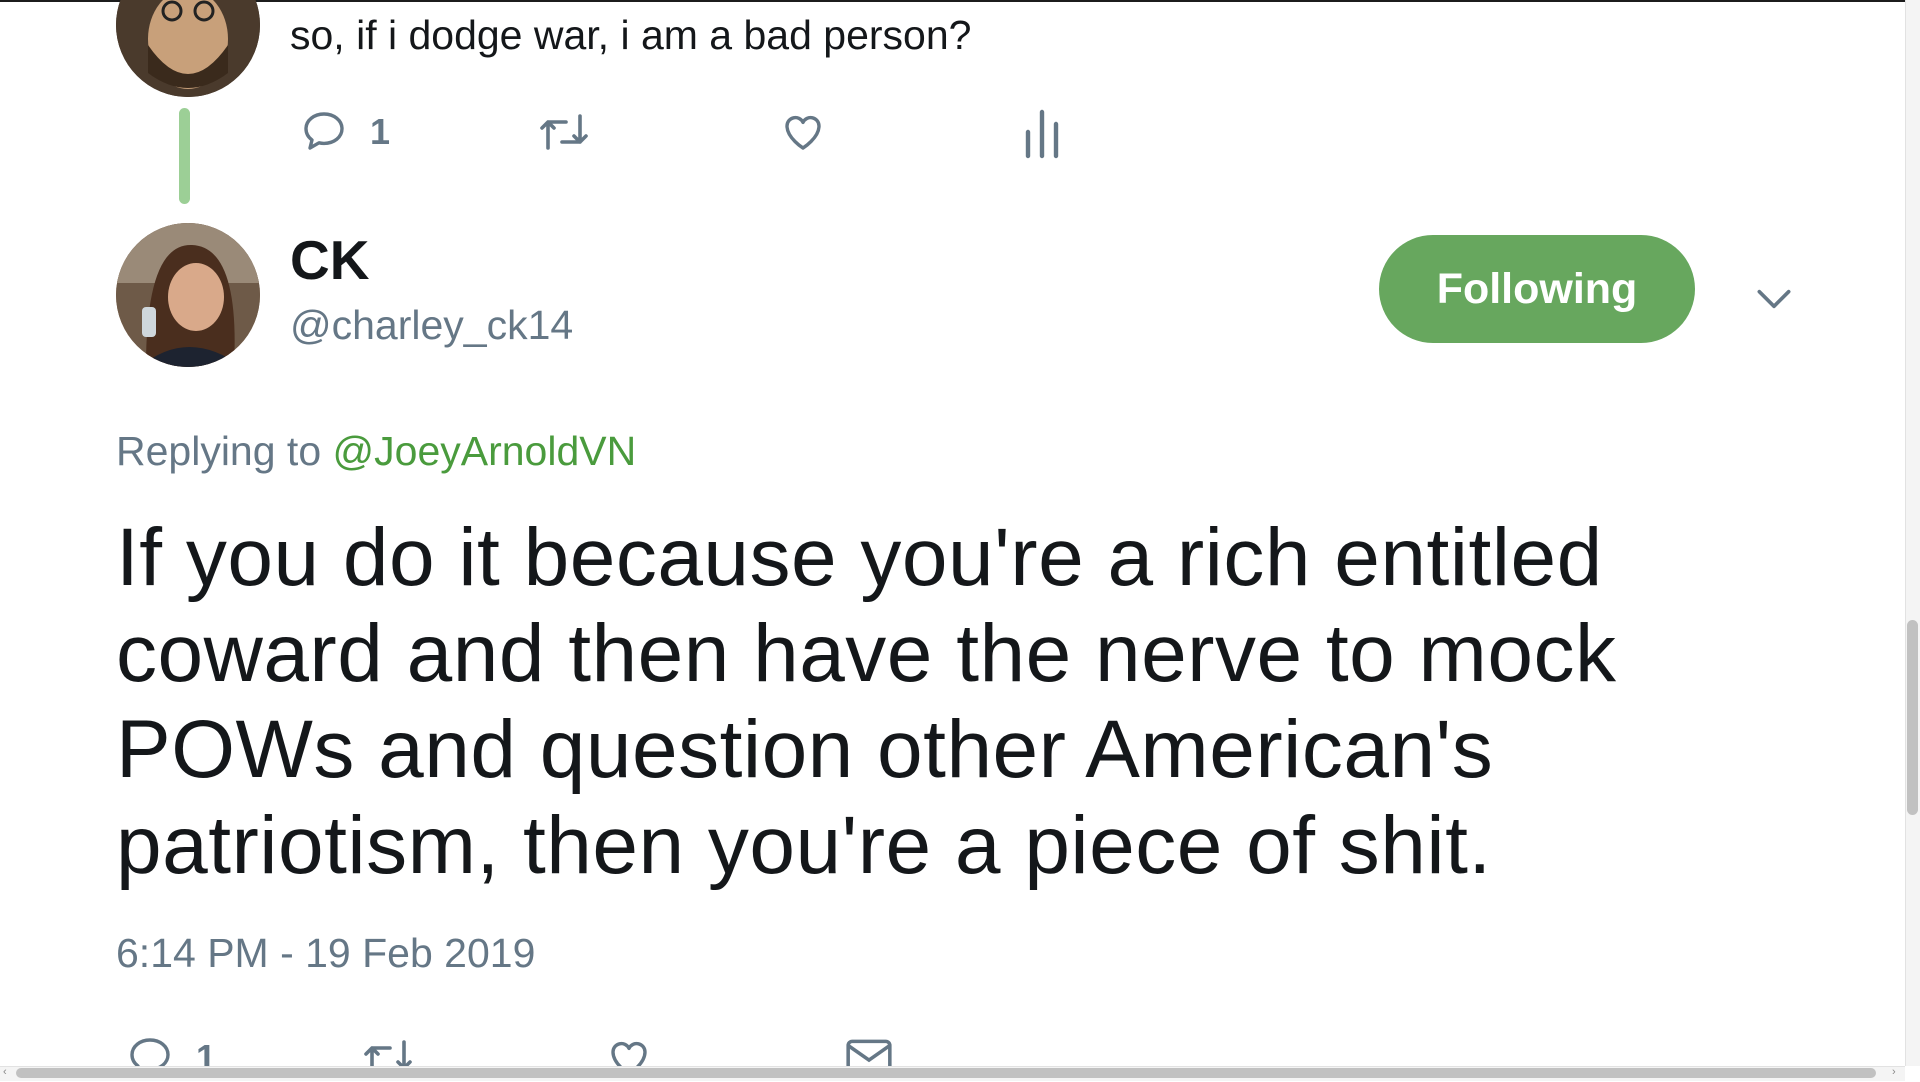 This screenshot has width=1920, height=1082. I want to click on avatar-ck, so click(188, 295).